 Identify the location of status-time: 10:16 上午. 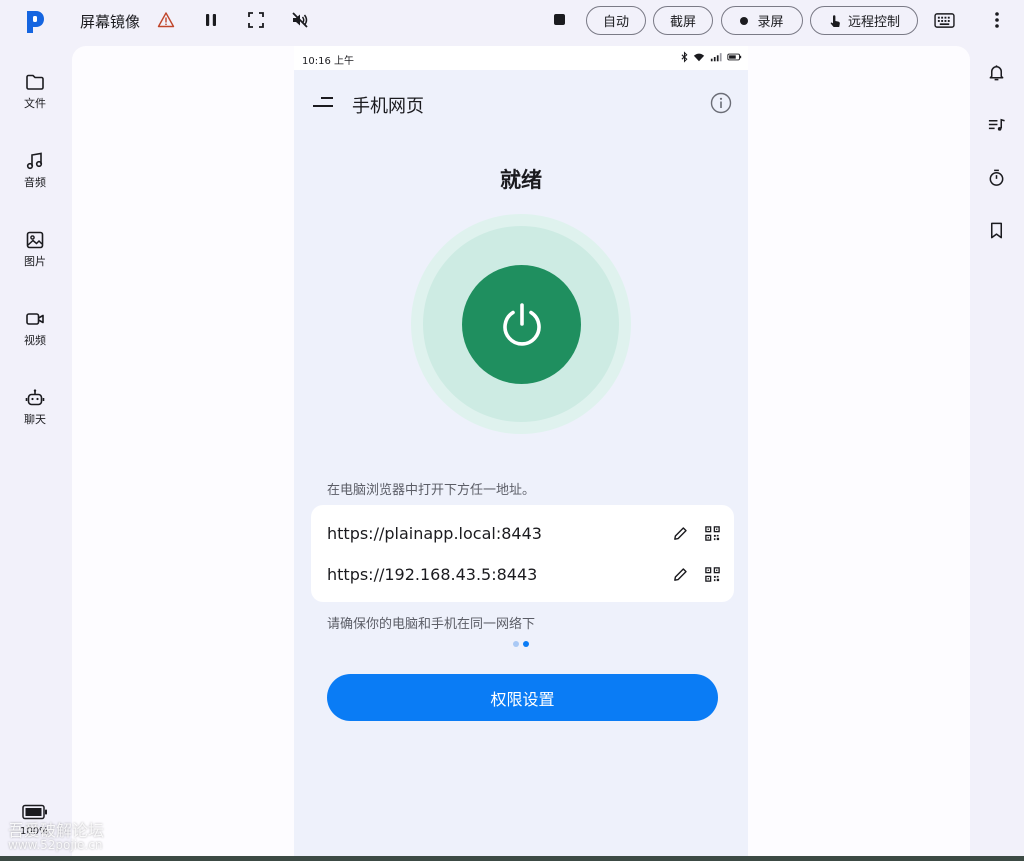
(328, 61).